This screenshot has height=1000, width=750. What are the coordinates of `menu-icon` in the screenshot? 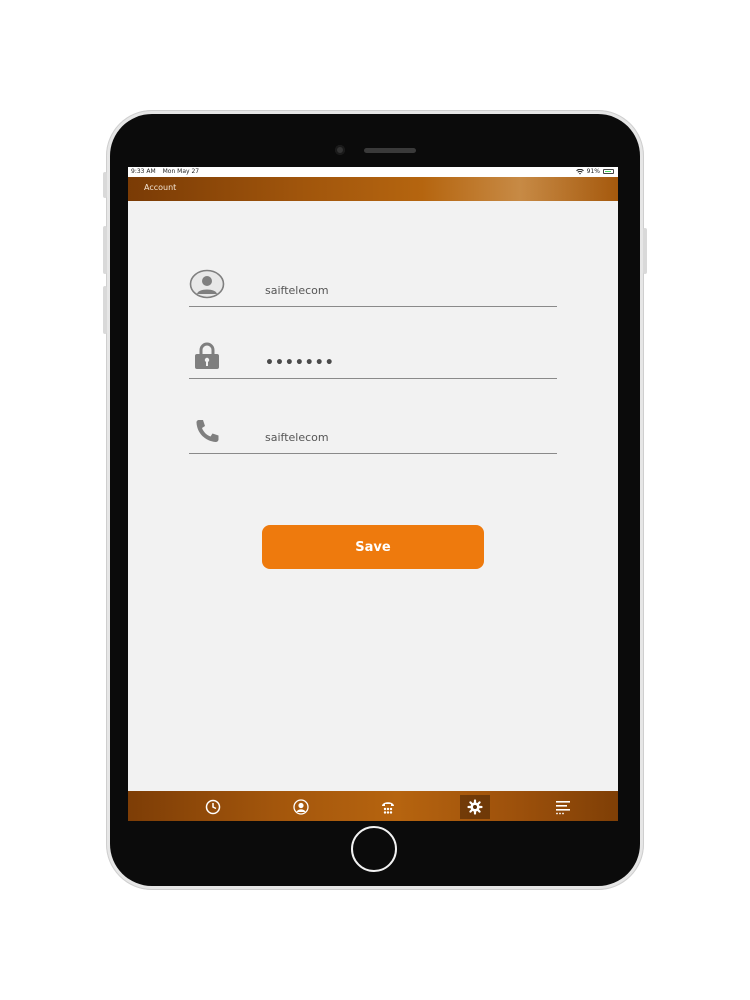 It's located at (563, 808).